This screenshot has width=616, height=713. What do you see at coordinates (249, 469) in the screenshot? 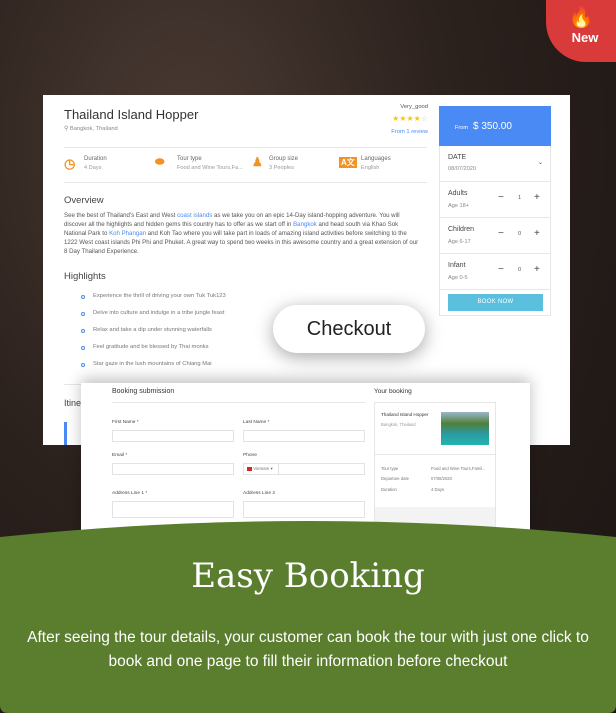
I see `vietnam-flag-icon` at bounding box center [249, 469].